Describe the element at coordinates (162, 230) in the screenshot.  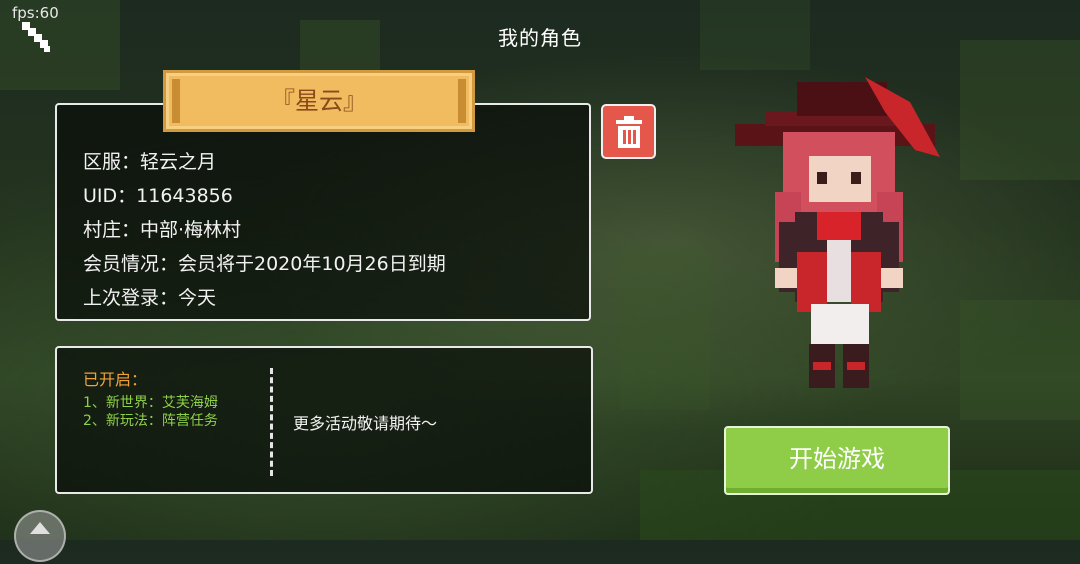
I see `village-line: 村庄：中部·梅林村` at that location.